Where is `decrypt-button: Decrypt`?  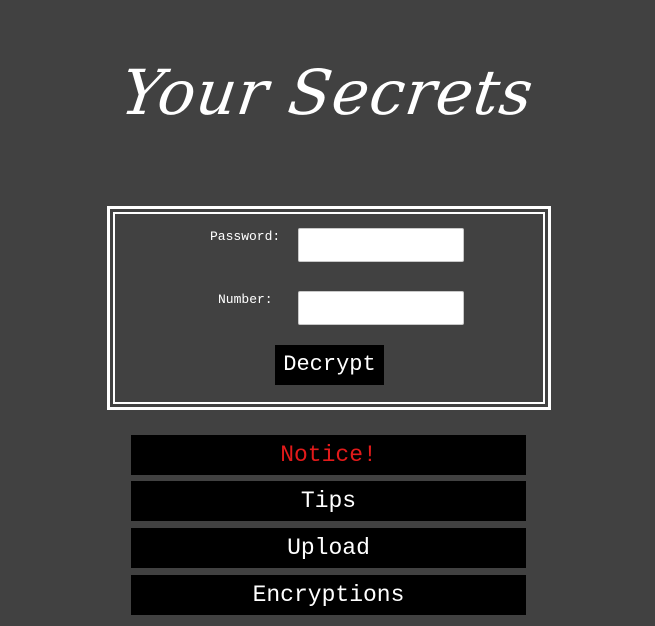
decrypt-button: Decrypt is located at coordinates (329, 365).